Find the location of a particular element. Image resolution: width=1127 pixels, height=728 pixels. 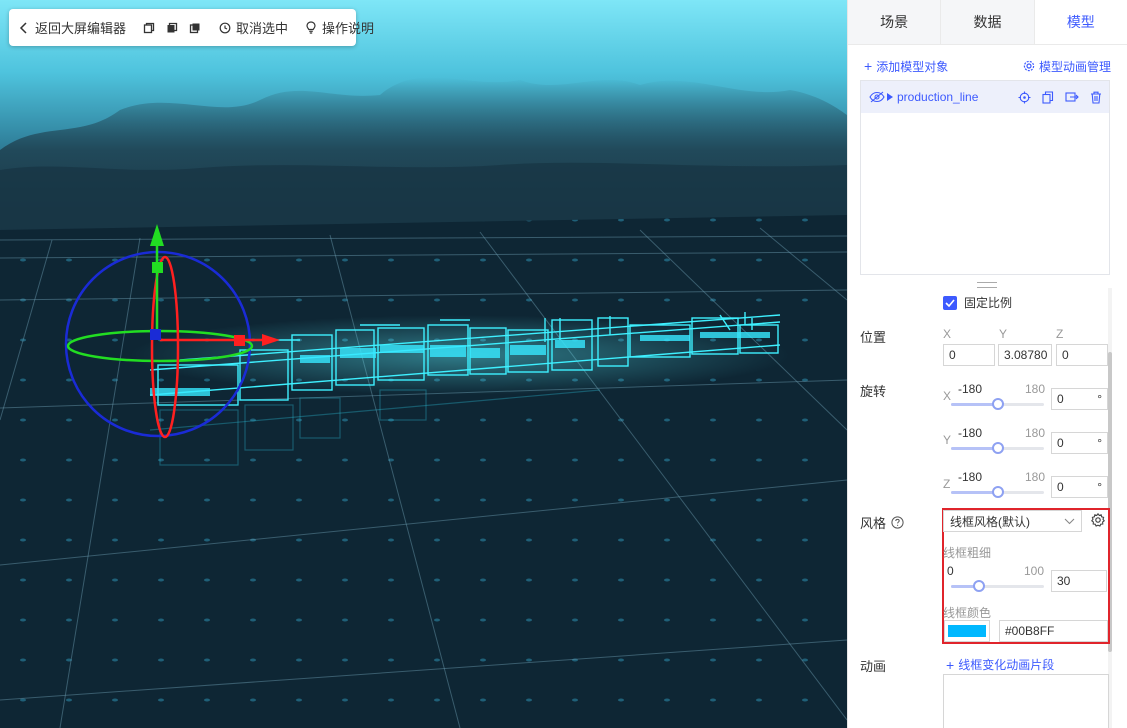

chevron-down-icon is located at coordinates (1069, 521).